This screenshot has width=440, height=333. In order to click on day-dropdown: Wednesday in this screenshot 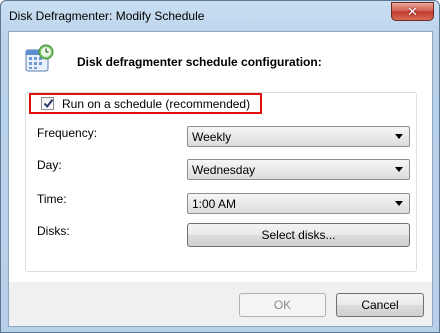, I will do `click(298, 169)`.